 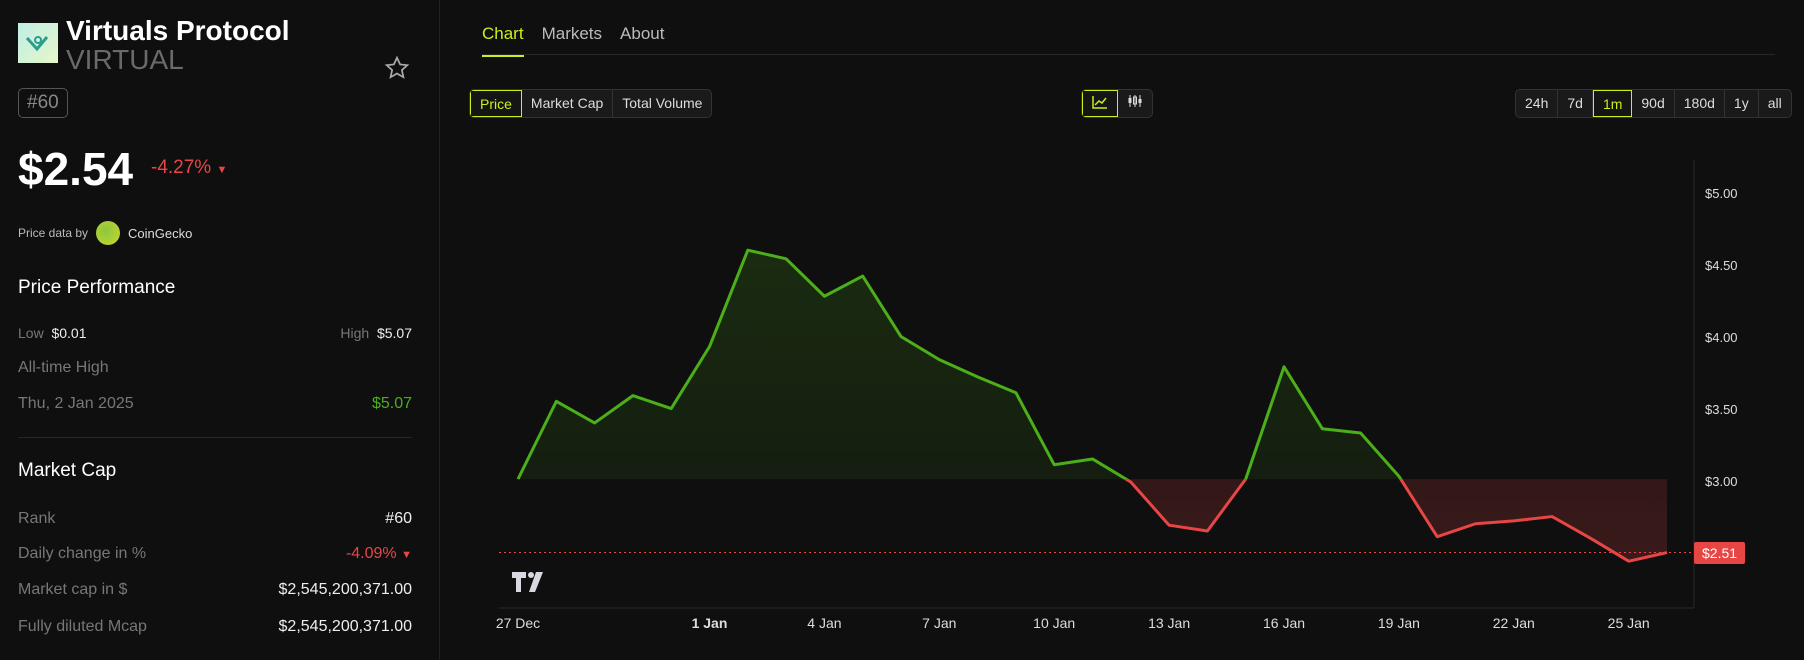 I want to click on y-tick-label: $4.50, so click(x=1721, y=265).